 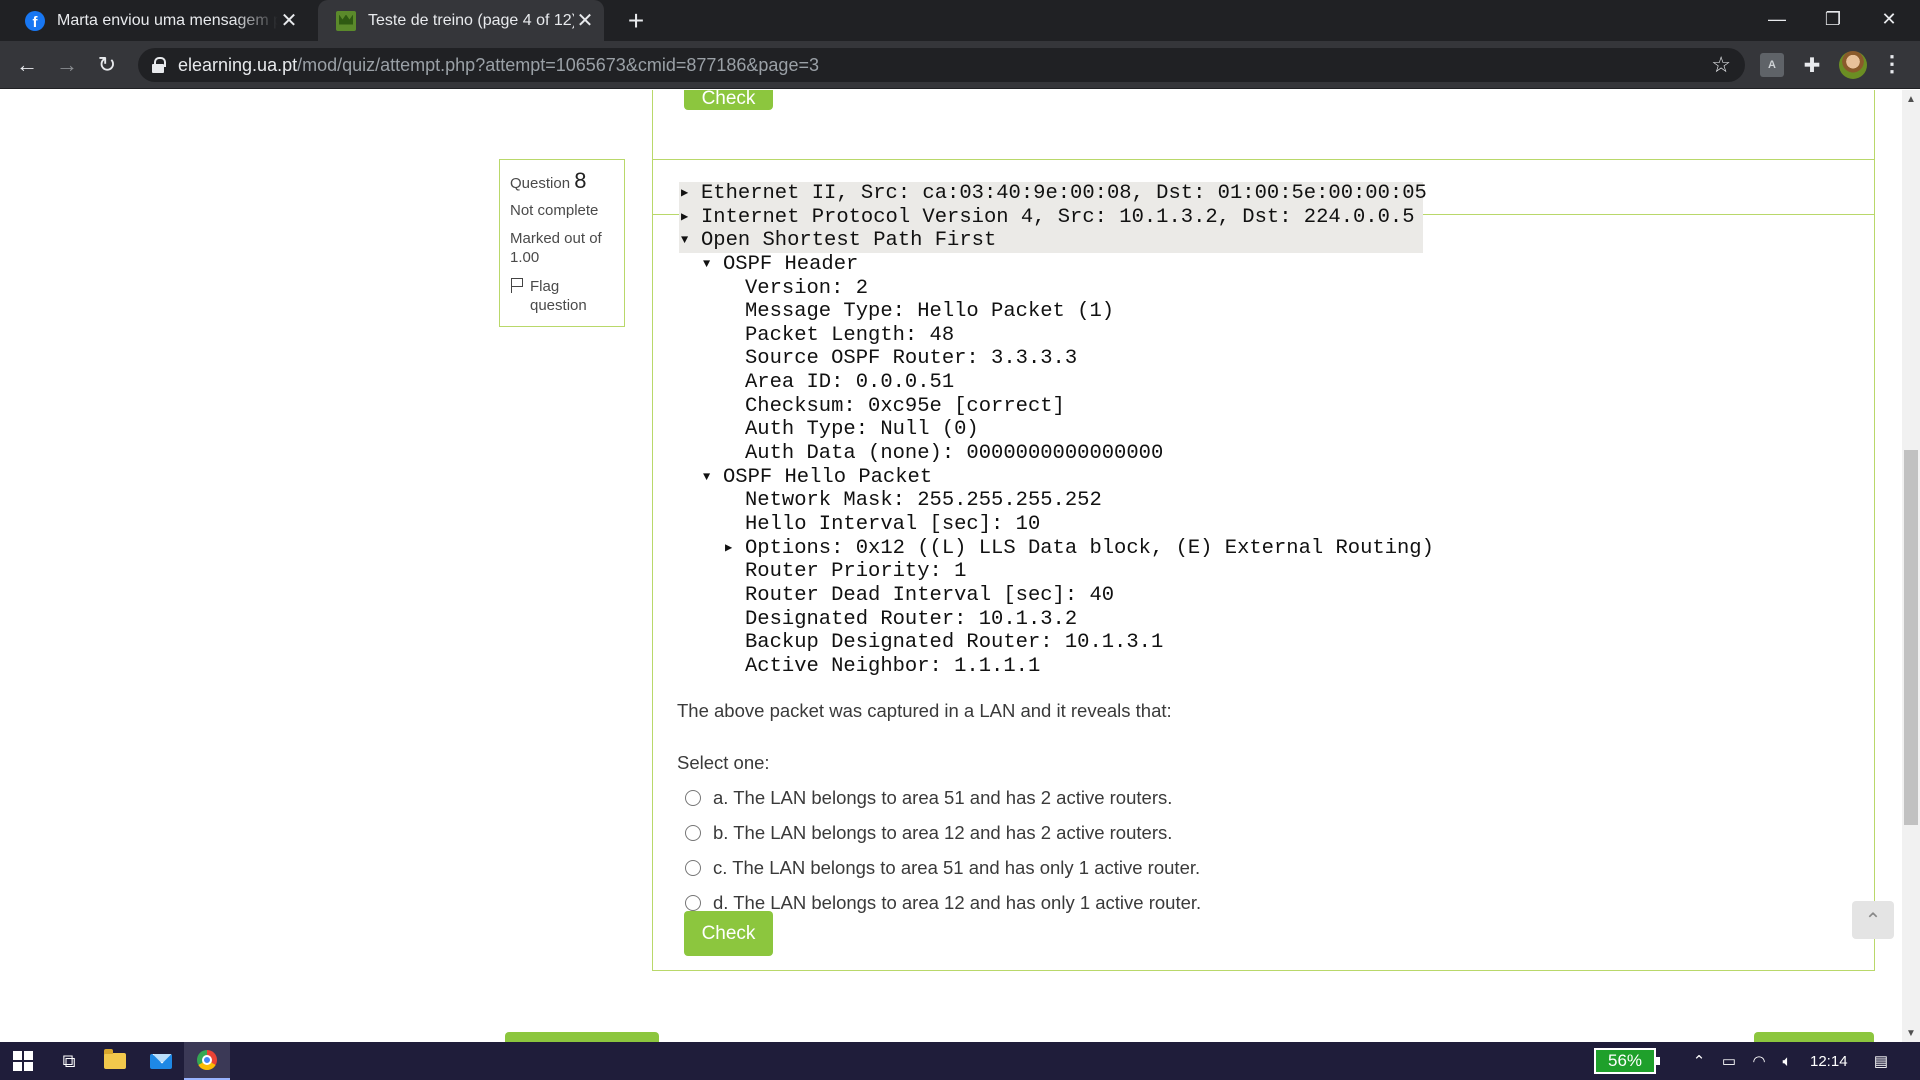 What do you see at coordinates (556, 248) in the screenshot?
I see `question-grade: Marked out of 1.00` at bounding box center [556, 248].